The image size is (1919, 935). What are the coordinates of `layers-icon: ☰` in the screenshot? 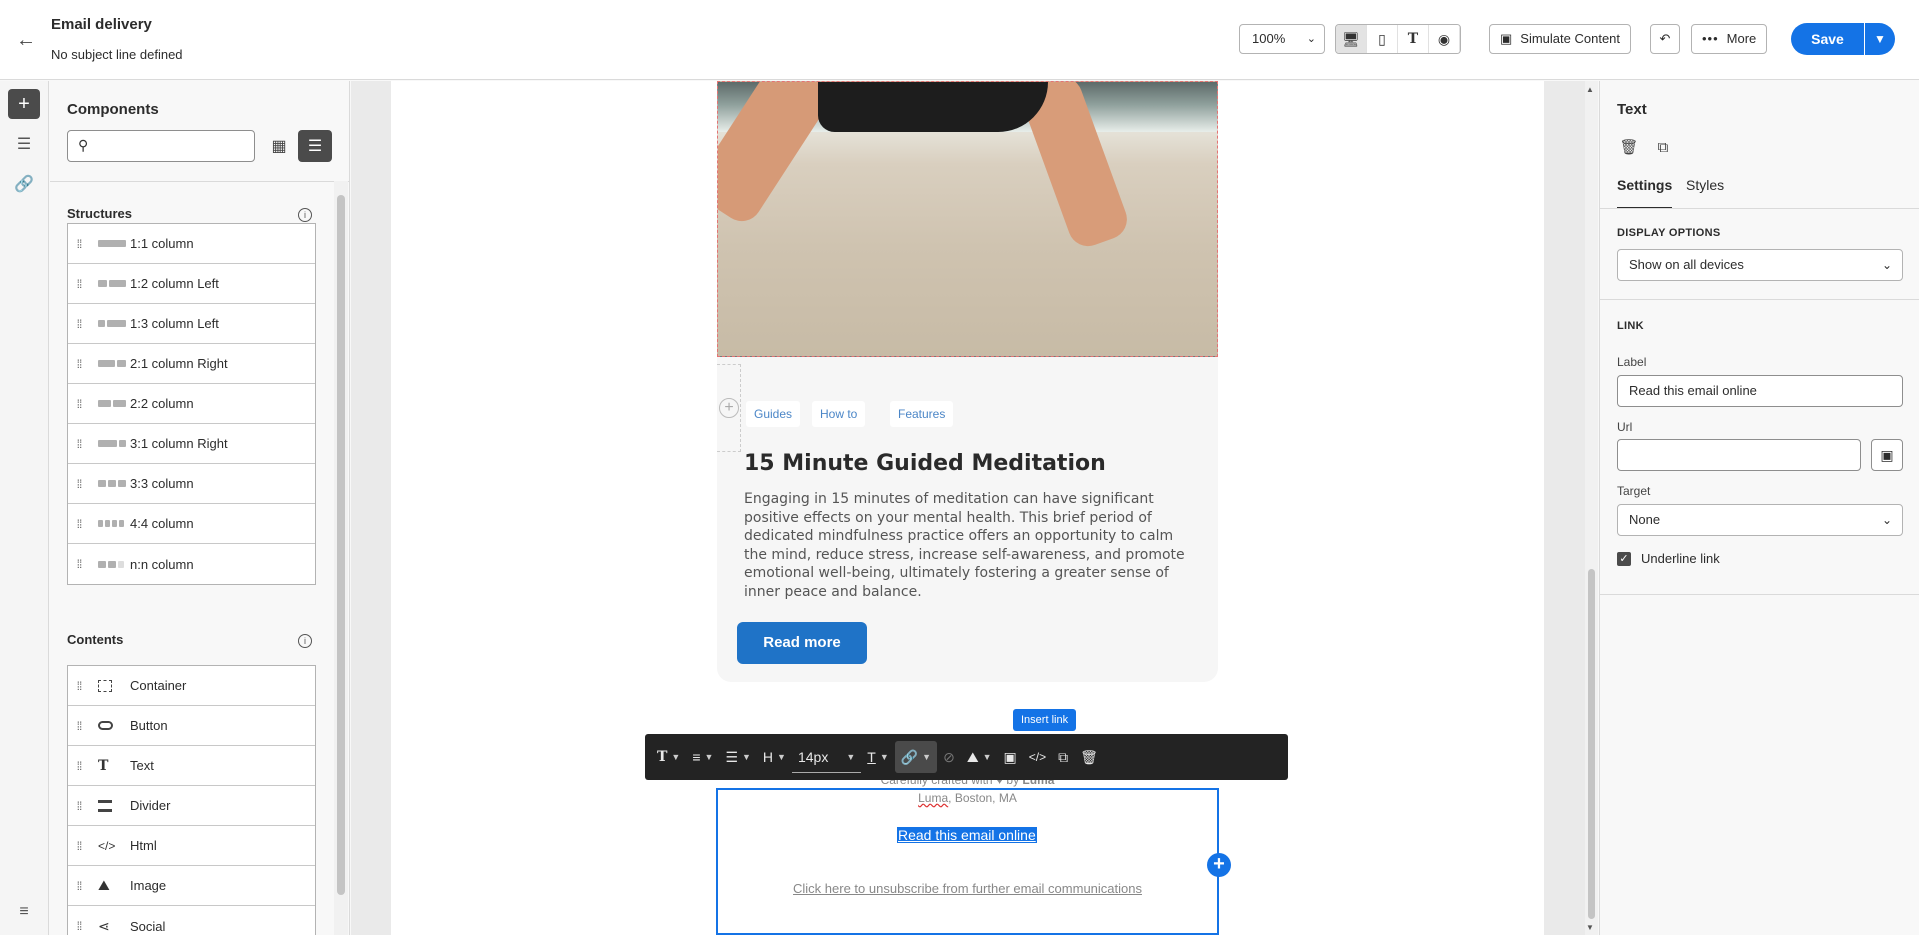 It's located at (24, 144).